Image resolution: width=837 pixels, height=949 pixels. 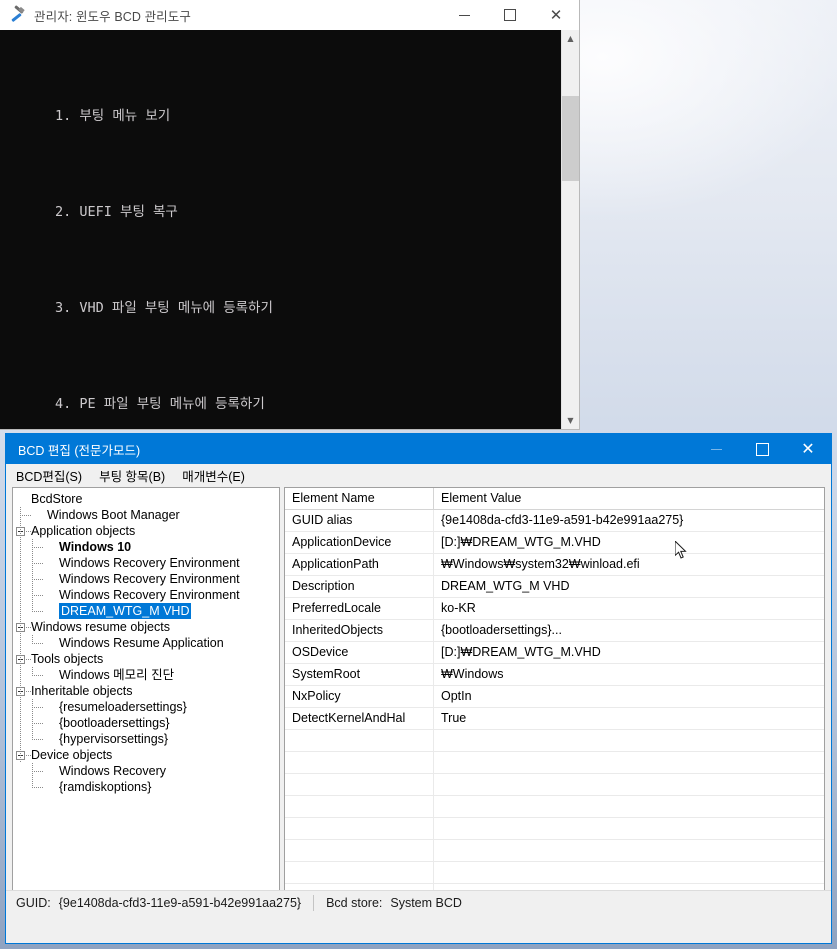 What do you see at coordinates (570, 229) in the screenshot?
I see `console-scrollbar: ▲ ▼` at bounding box center [570, 229].